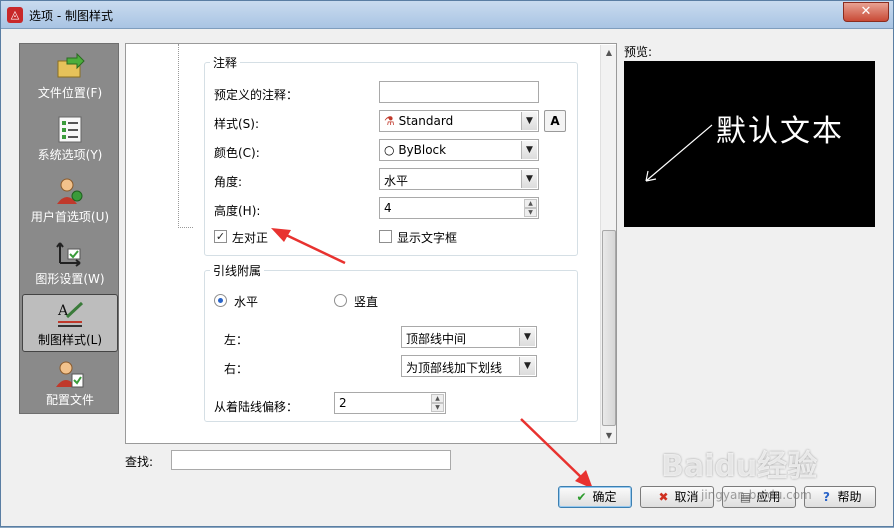 This screenshot has width=894, height=528. Describe the element at coordinates (663, 497) in the screenshot. I see `close-icon: ✖` at that location.